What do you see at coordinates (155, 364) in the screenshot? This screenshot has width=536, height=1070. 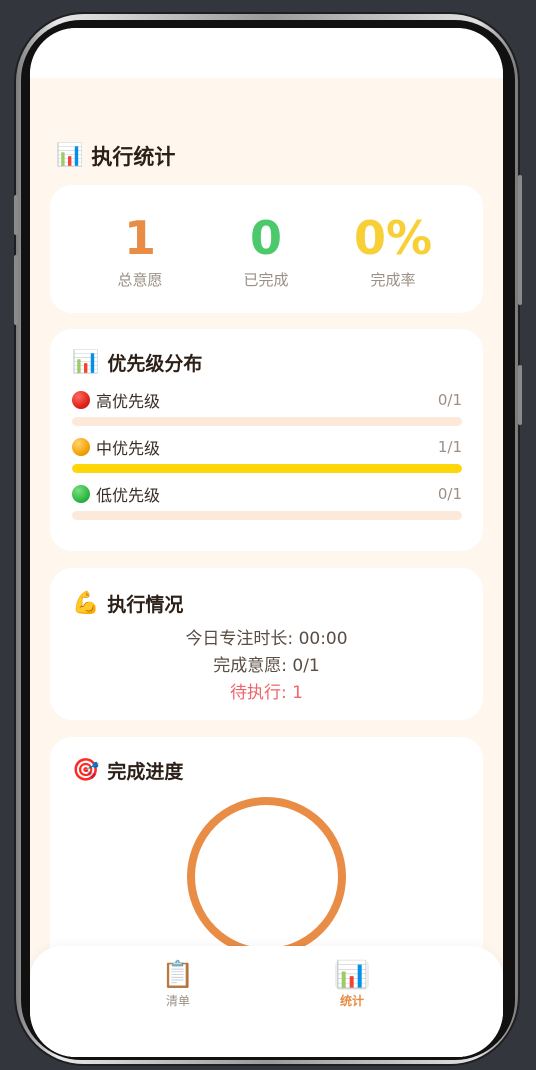 I see `priority-title-text: 优先级分布` at bounding box center [155, 364].